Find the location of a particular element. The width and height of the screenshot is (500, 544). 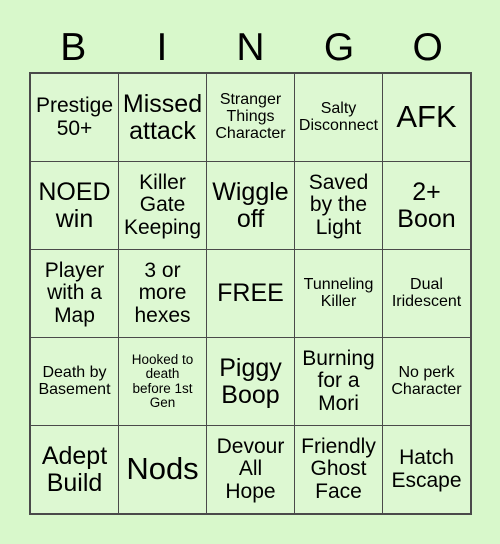

bingo-cell-label: 2+ Boon is located at coordinates (426, 205).